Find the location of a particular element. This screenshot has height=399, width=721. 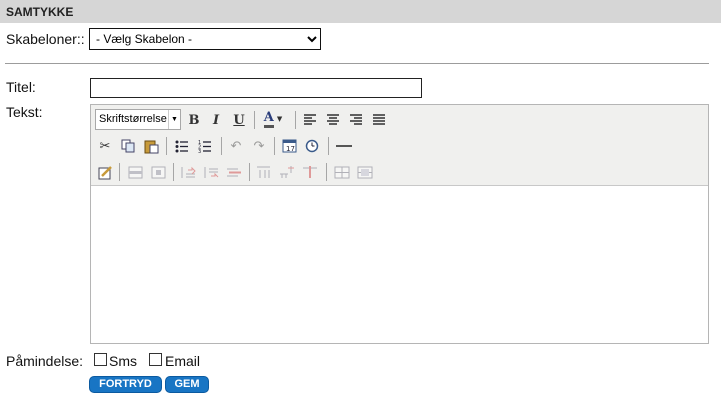

italic-icon: I is located at coordinates (216, 120).